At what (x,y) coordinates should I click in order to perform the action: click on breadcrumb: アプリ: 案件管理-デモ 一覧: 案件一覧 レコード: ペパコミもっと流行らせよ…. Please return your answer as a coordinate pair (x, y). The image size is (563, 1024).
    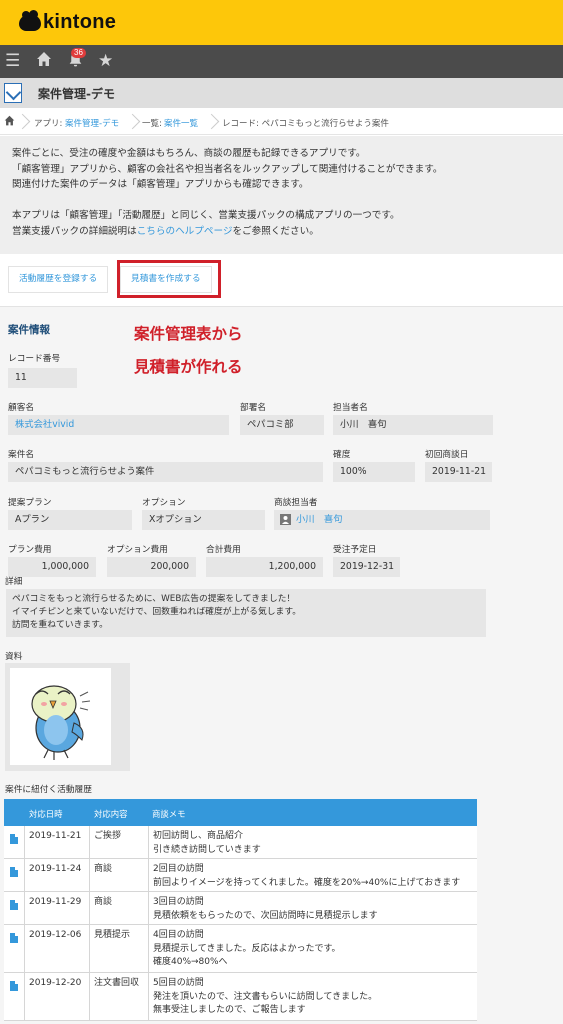
    Looking at the image, I should click on (281, 122).